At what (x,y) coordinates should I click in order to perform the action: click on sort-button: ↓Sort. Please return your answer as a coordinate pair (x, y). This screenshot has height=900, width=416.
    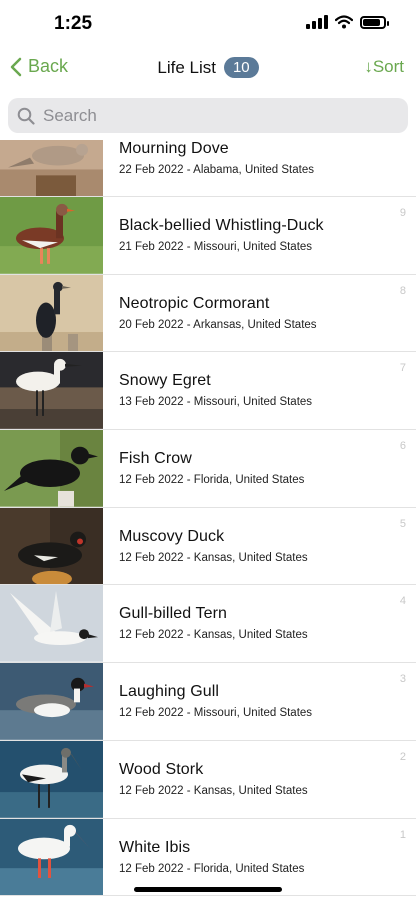
    Looking at the image, I should click on (384, 67).